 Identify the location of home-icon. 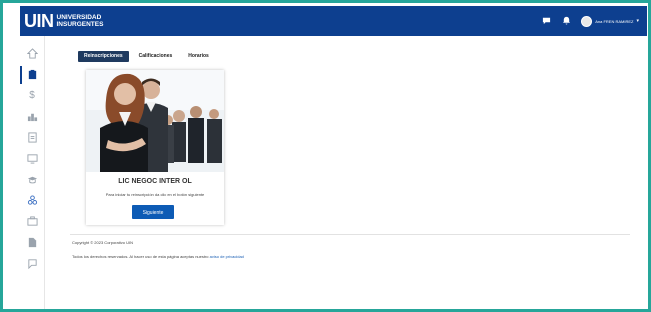
(32, 54).